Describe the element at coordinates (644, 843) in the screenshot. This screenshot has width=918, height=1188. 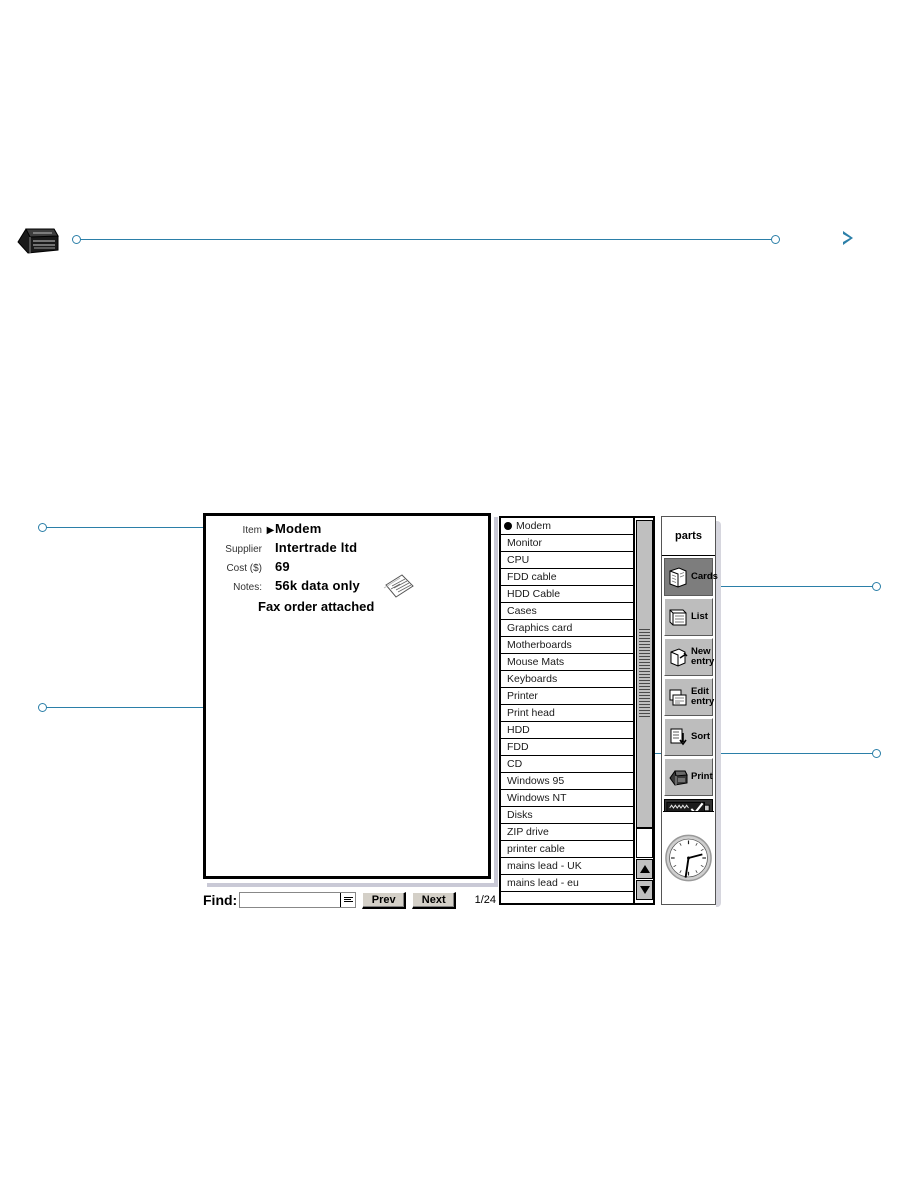
I see `scrollbar-track` at that location.